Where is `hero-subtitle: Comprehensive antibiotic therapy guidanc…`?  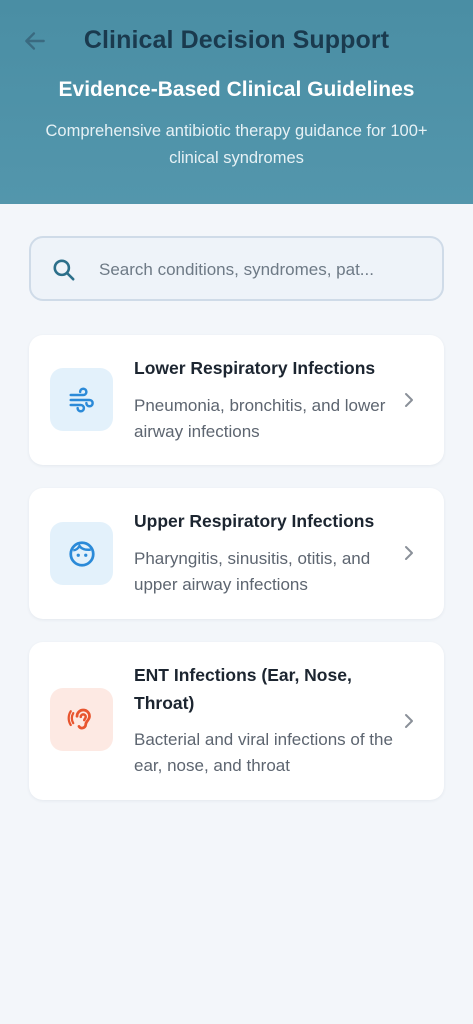
hero-subtitle: Comprehensive antibiotic therapy guidanc… is located at coordinates (236, 144).